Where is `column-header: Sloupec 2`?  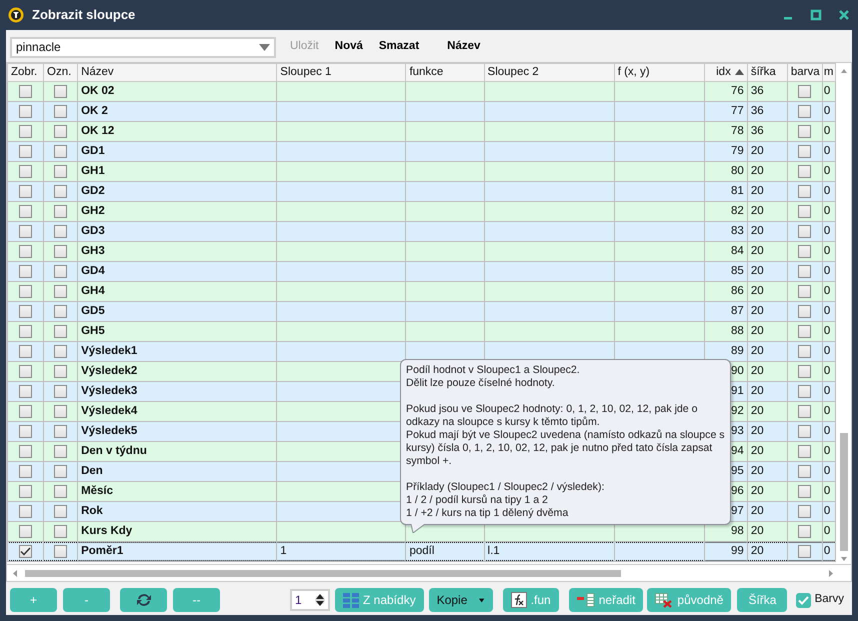 column-header: Sloupec 2 is located at coordinates (549, 73).